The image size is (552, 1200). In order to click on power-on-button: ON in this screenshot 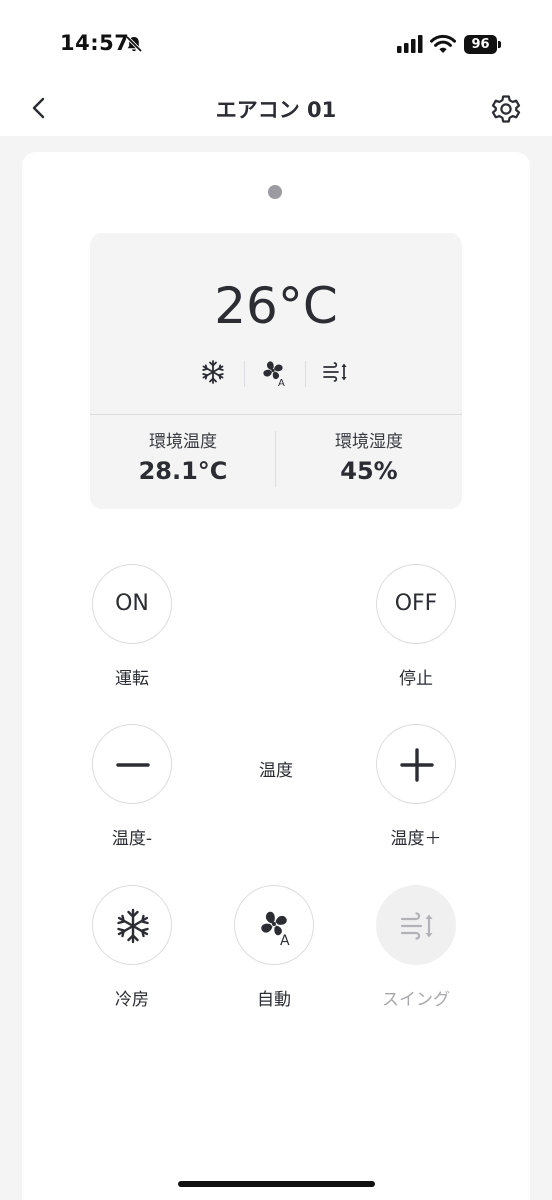, I will do `click(132, 604)`.